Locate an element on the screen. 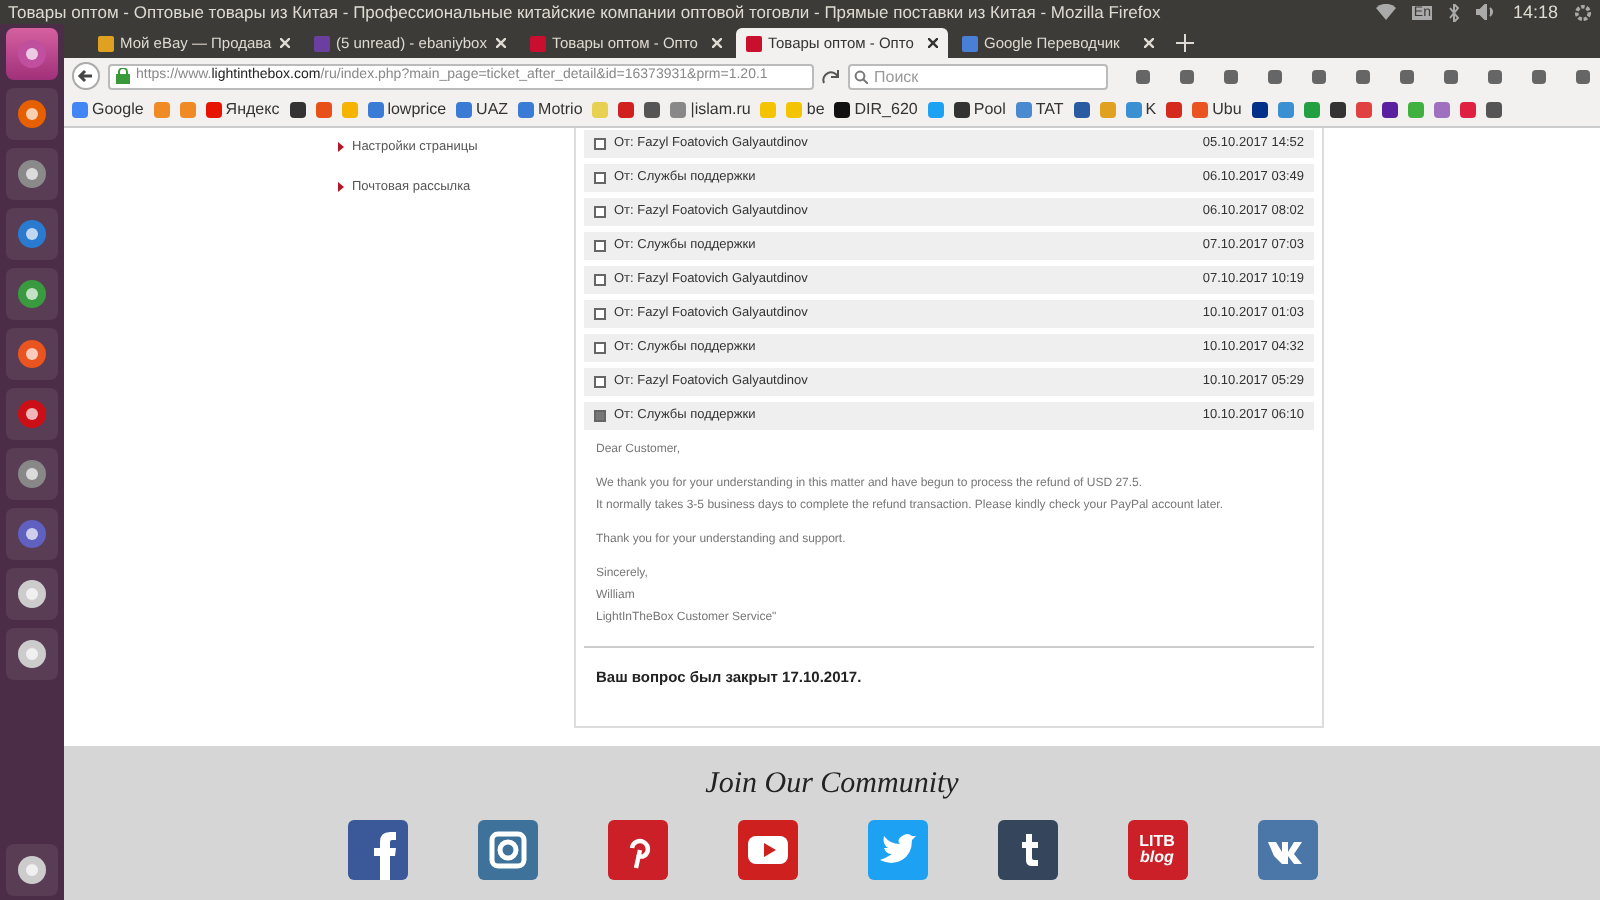 The width and height of the screenshot is (1600, 900). close-icon is located at coordinates (933, 43).